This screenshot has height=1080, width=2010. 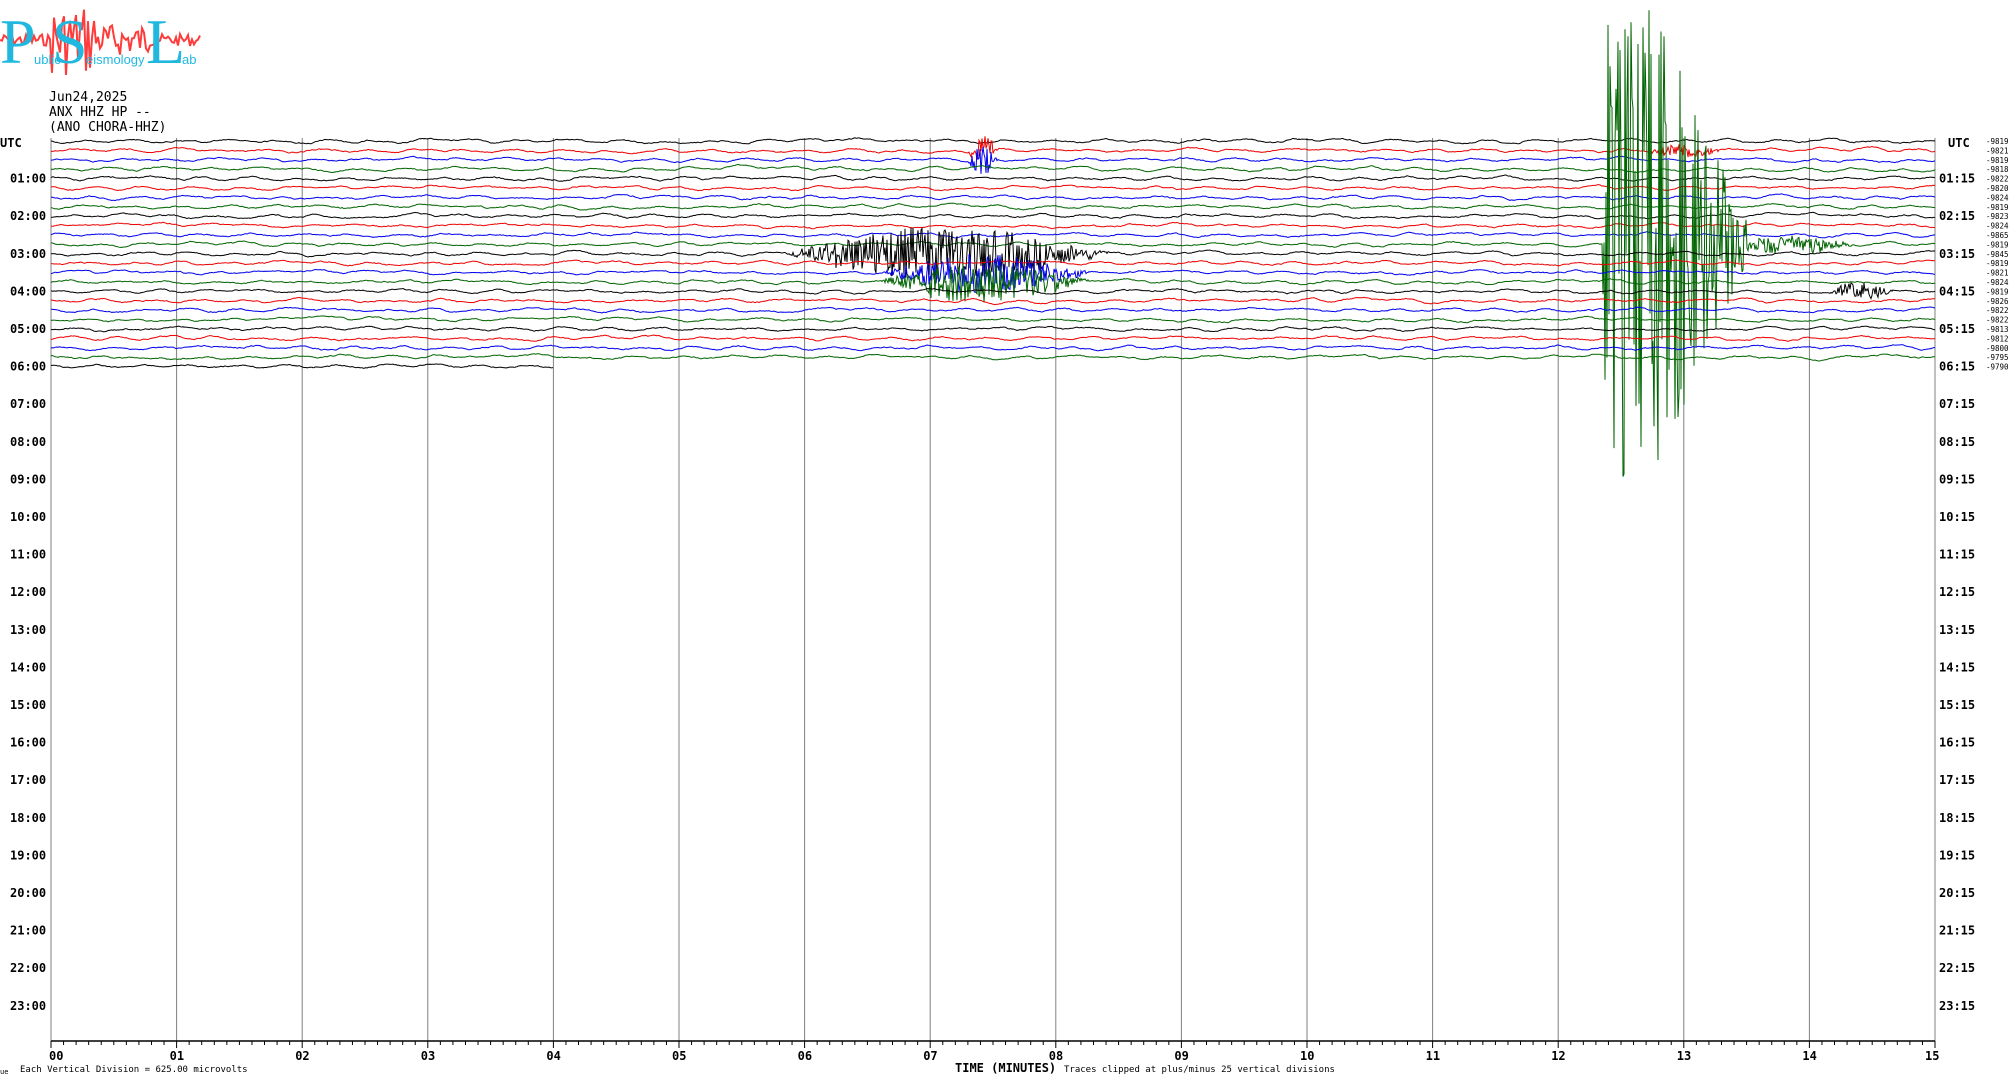 What do you see at coordinates (1957, 367) in the screenshot?
I see `hour-label-right: 06:15` at bounding box center [1957, 367].